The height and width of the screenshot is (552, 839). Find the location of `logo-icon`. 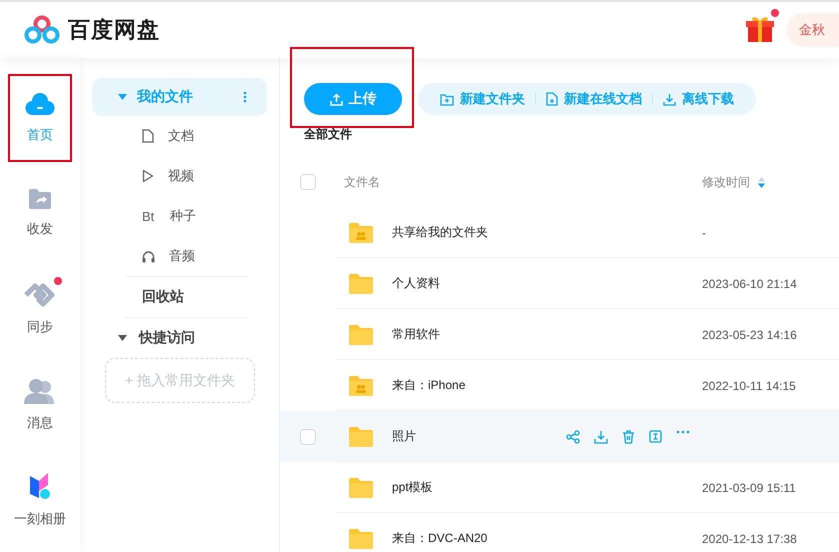

logo-icon is located at coordinates (42, 30).